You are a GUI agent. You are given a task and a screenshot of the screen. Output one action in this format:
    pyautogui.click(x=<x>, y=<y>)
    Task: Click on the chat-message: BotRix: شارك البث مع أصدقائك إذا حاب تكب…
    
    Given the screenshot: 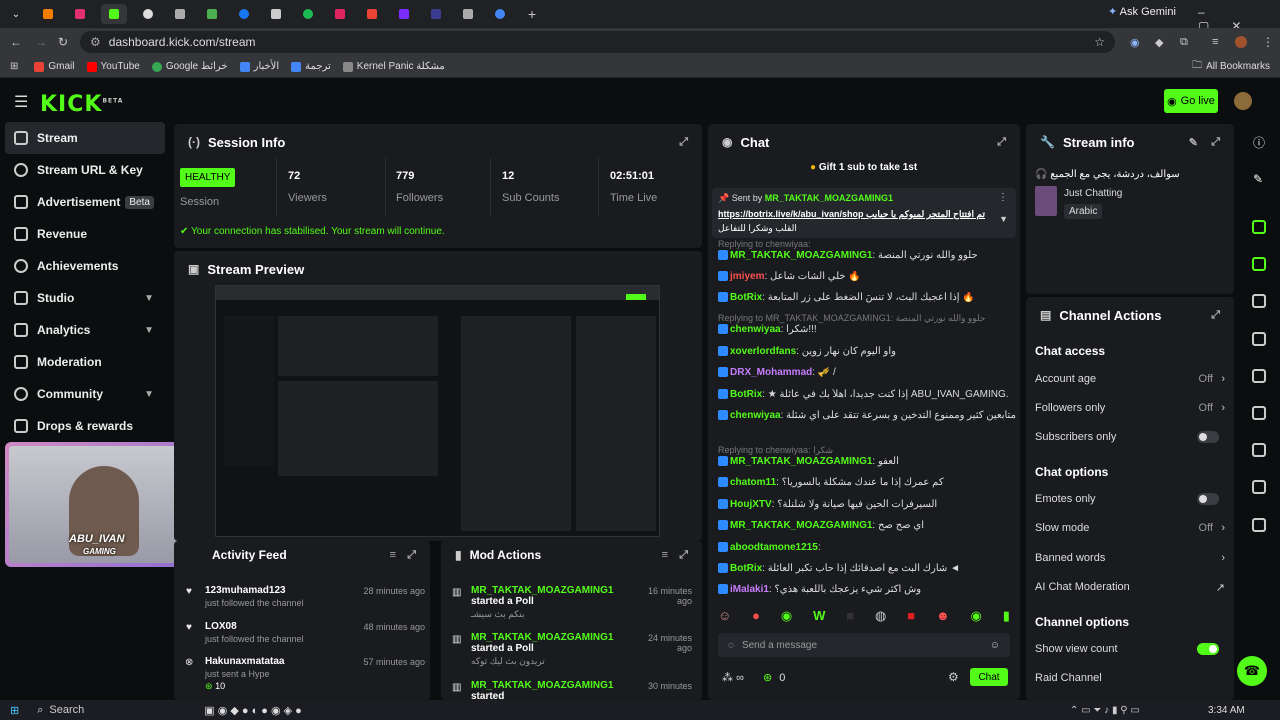 What is the action you would take?
    pyautogui.click(x=868, y=568)
    